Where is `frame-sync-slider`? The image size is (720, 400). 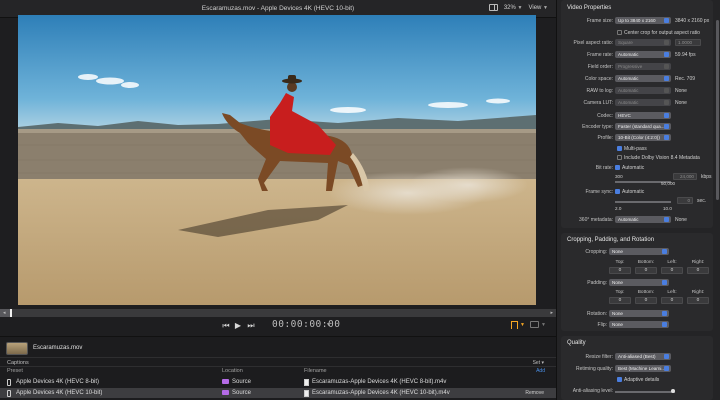
frame-sync-slider is located at coordinates (643, 202).